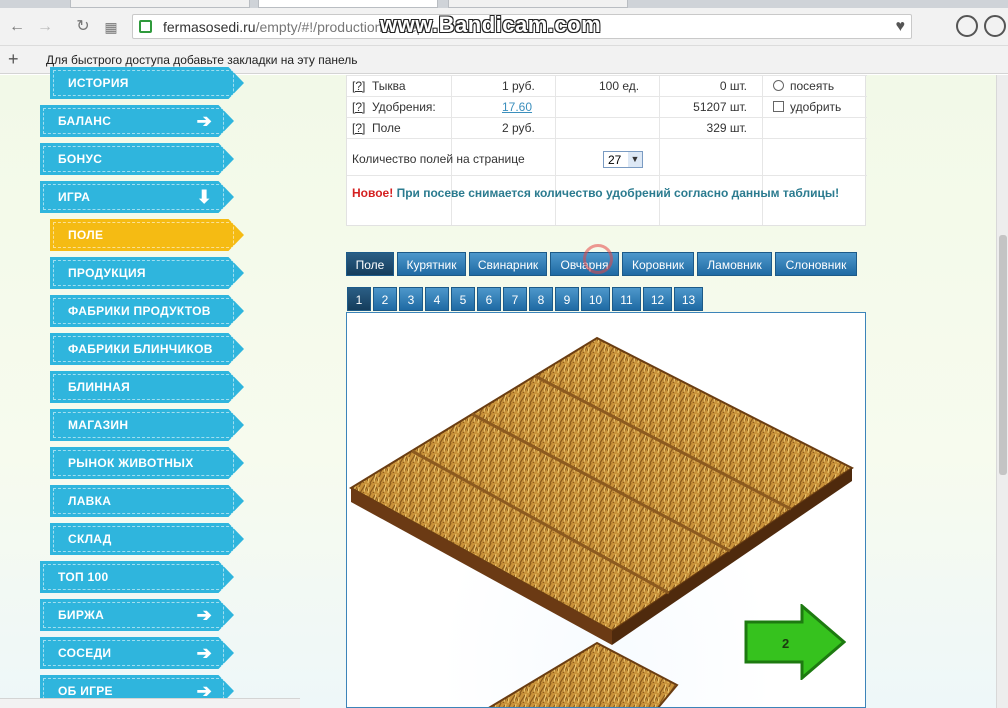  What do you see at coordinates (595, 299) in the screenshot?
I see `page-button: 10` at bounding box center [595, 299].